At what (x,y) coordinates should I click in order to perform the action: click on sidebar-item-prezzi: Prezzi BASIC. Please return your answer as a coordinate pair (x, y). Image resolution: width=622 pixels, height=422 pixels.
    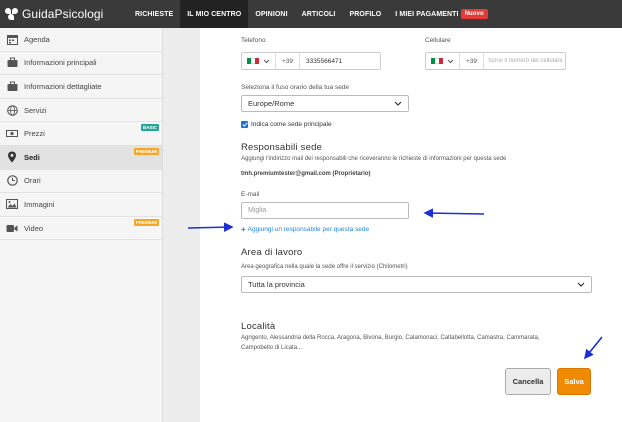
    Looking at the image, I should click on (81, 134).